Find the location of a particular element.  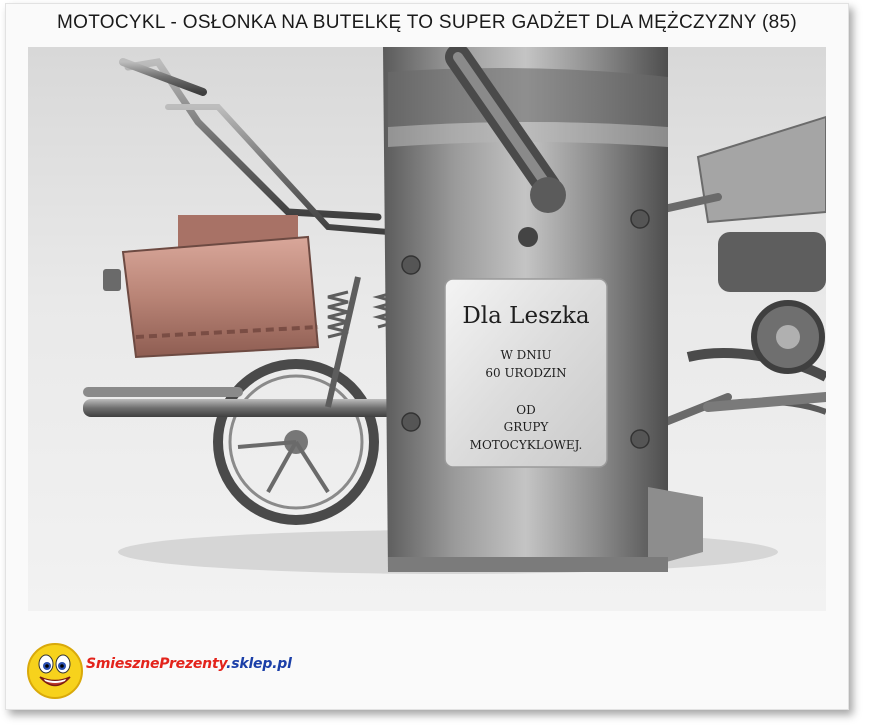

luggage-rack is located at coordinates (255, 146).